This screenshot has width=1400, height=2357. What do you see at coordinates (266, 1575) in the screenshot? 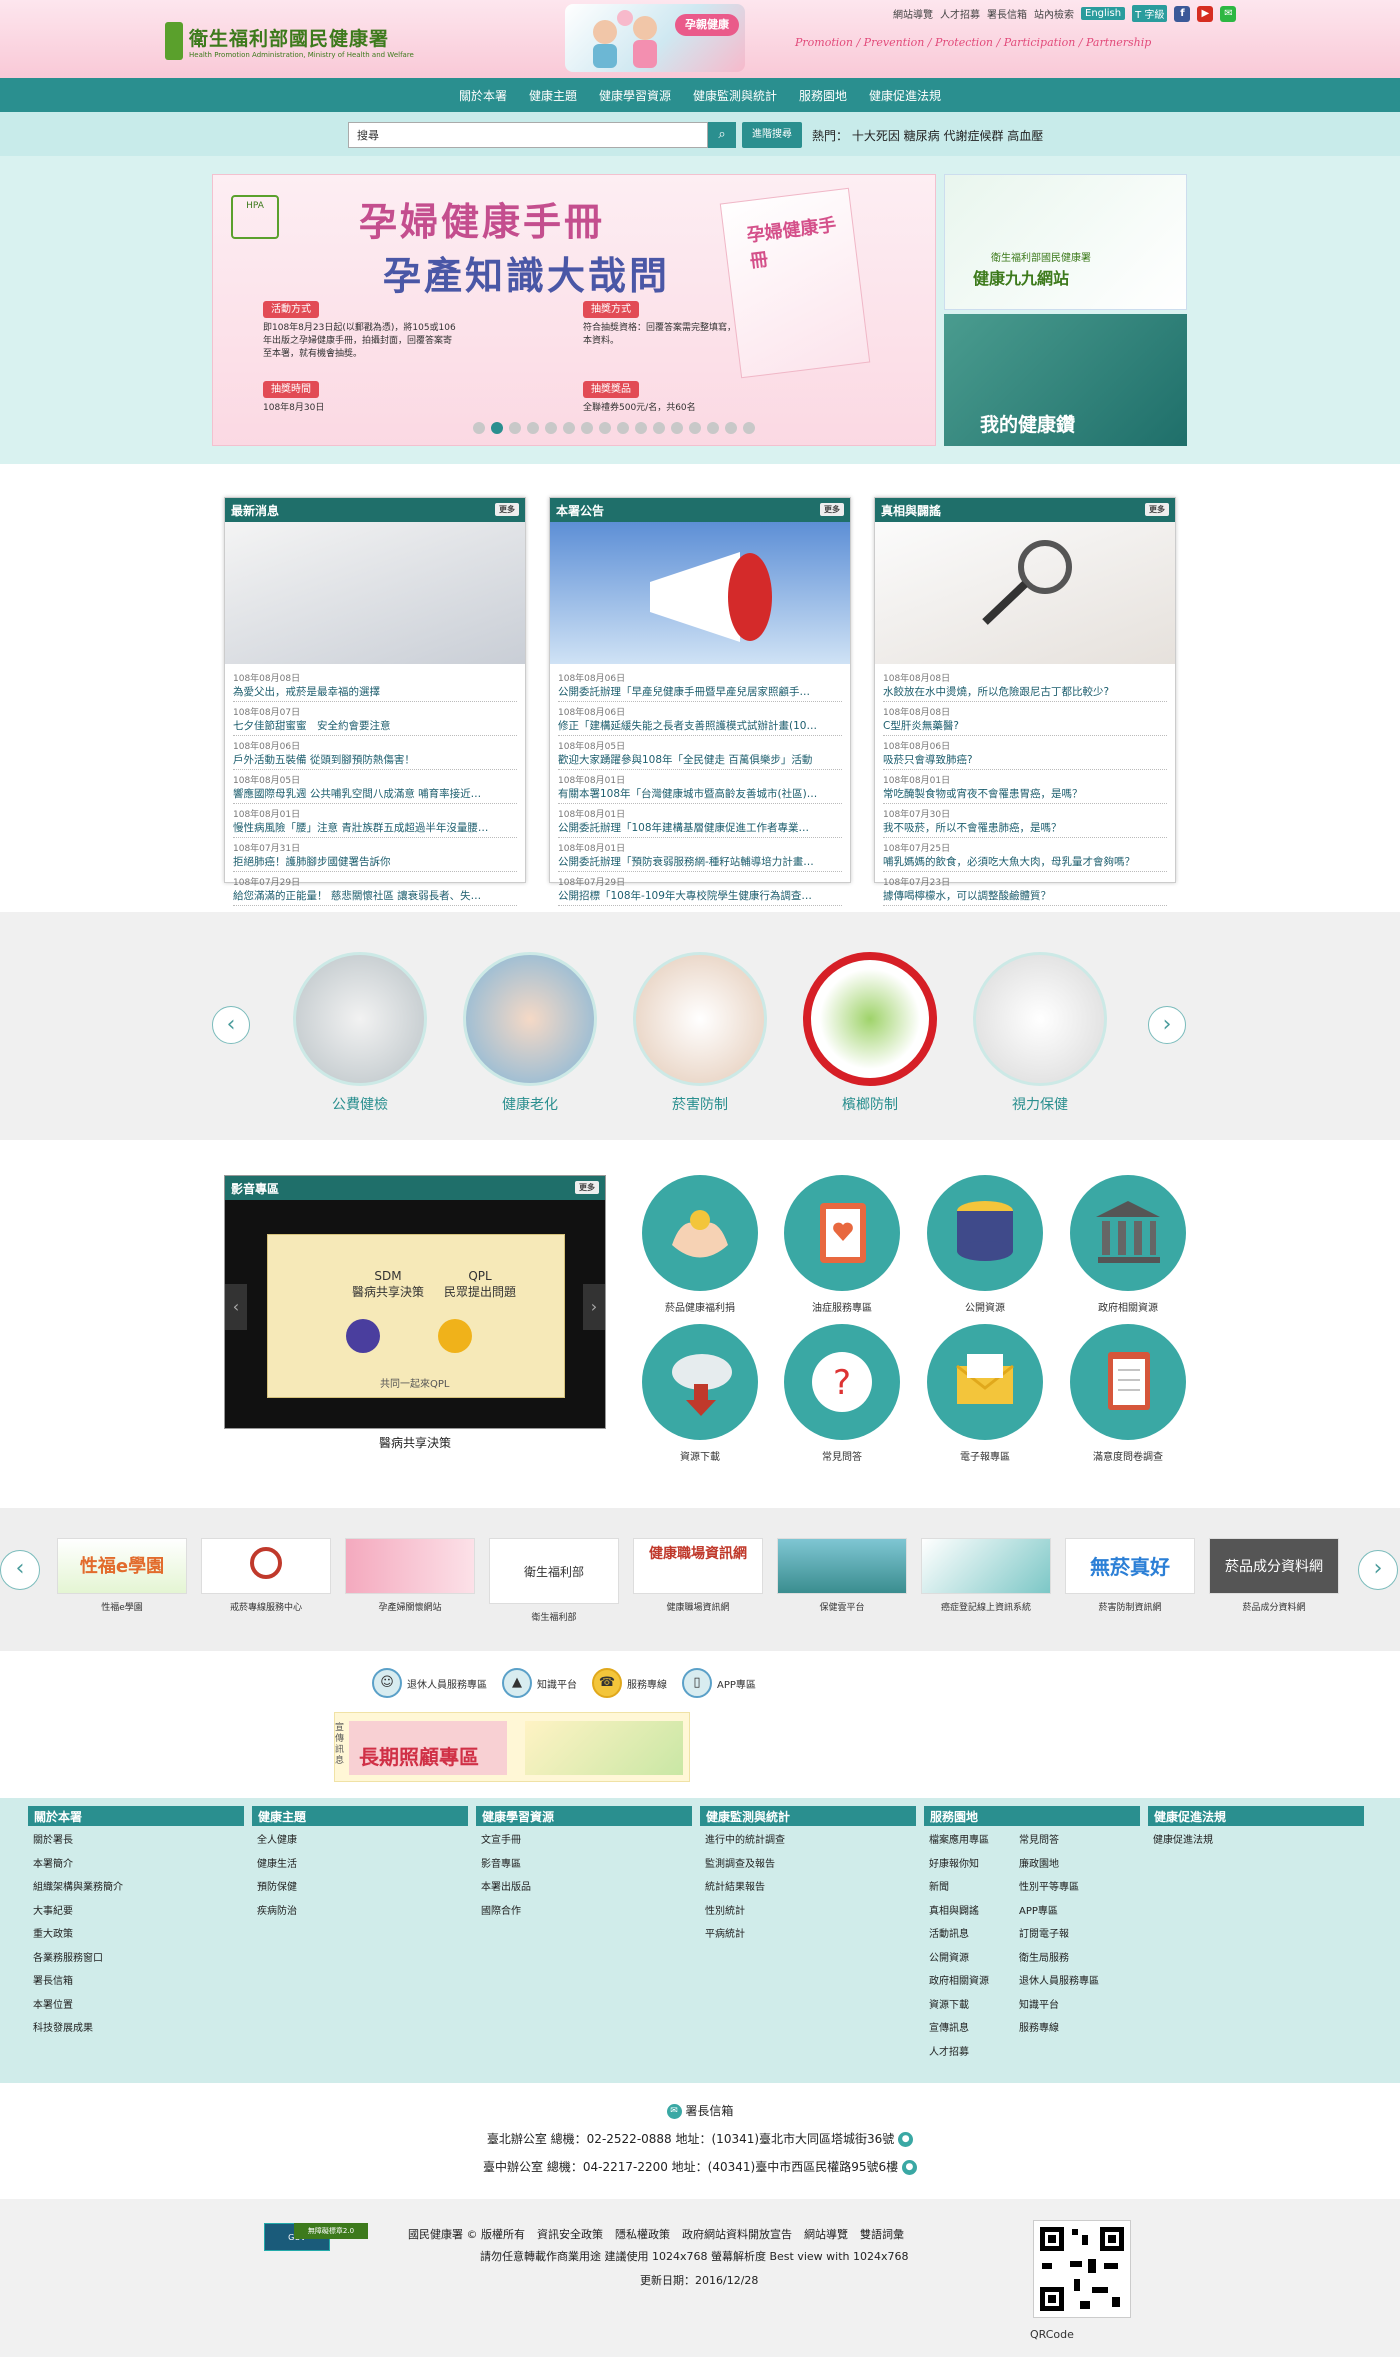
I see `partner-link: 戒菸專線服務中心` at bounding box center [266, 1575].